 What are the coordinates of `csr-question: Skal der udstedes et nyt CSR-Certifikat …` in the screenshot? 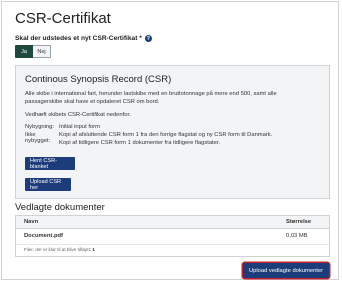 It's located at (83, 38).